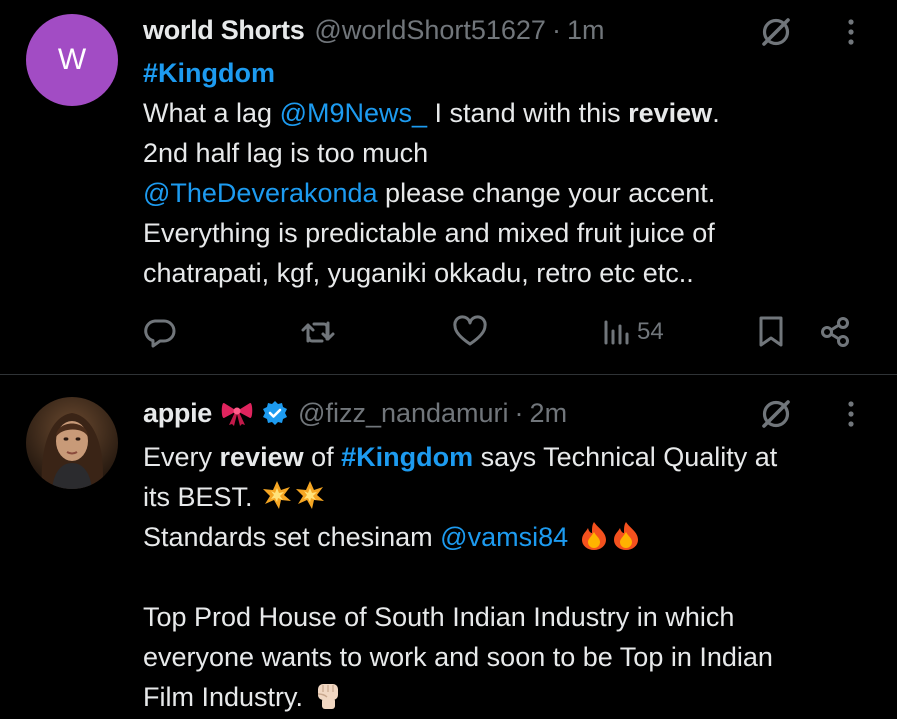 The image size is (897, 719). I want to click on timestamp: 1m, so click(586, 30).